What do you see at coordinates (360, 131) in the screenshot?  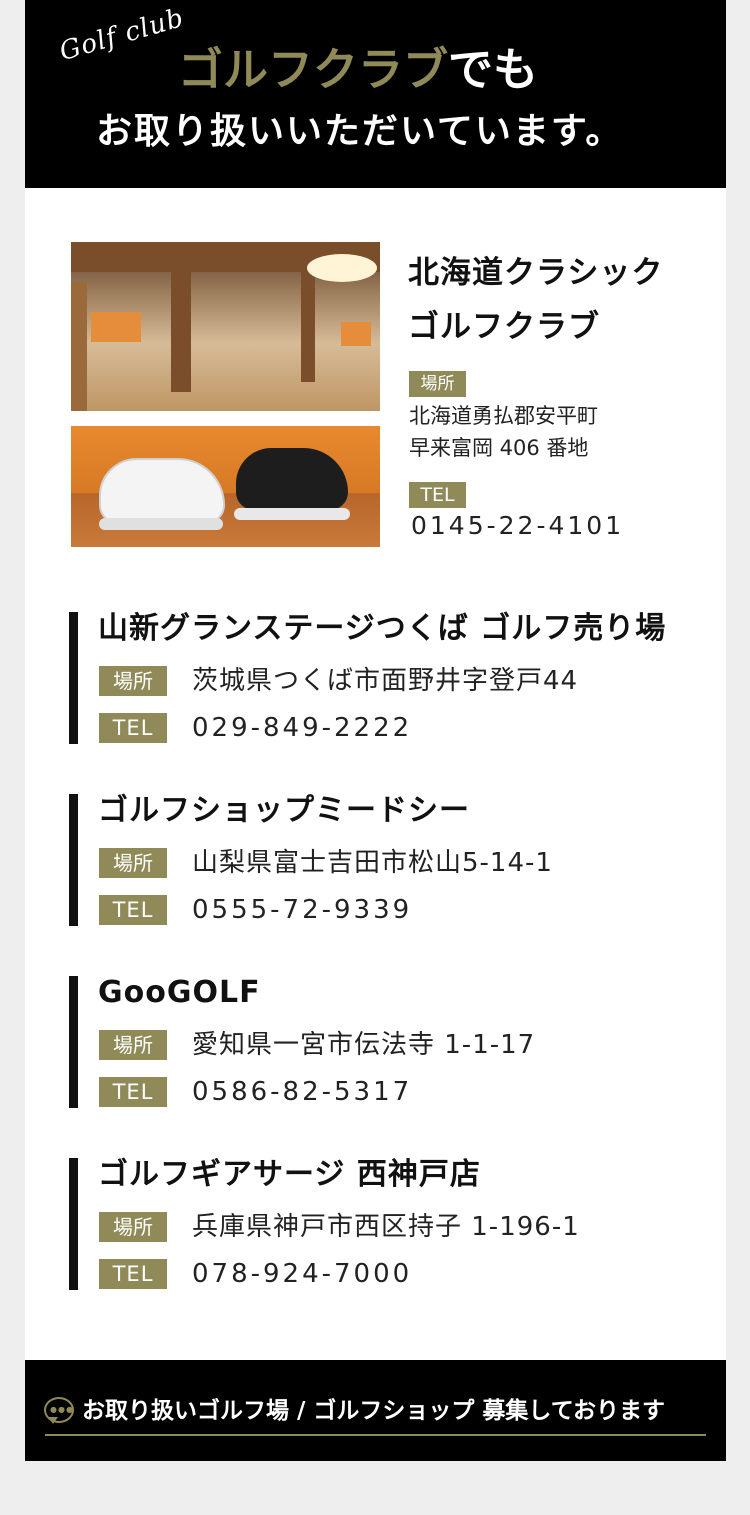 I see `header-title-line2: お取り扱いいただいています。` at bounding box center [360, 131].